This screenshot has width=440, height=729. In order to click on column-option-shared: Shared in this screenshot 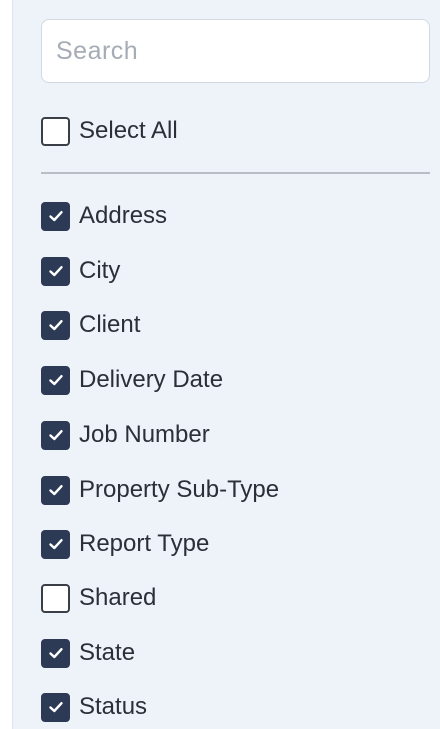, I will do `click(98, 598)`.